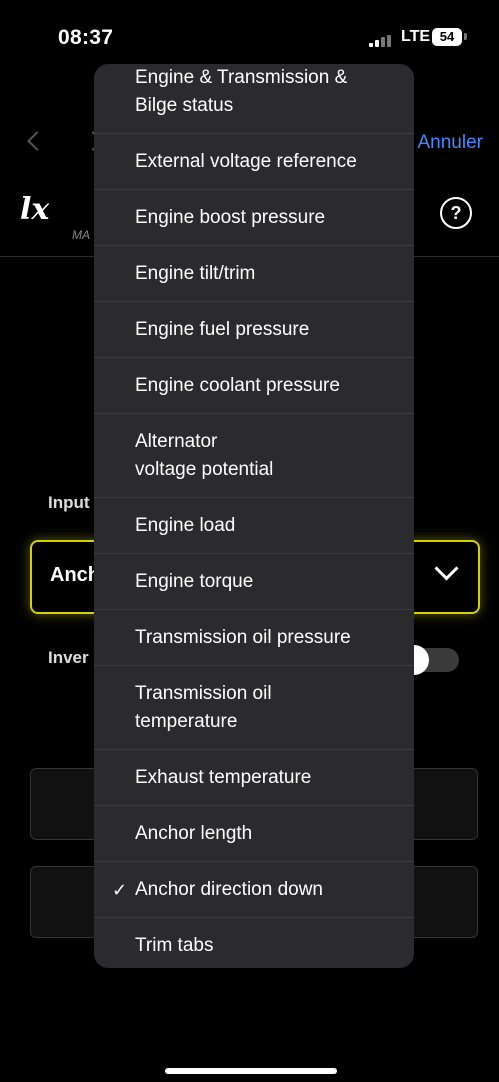 The height and width of the screenshot is (1082, 499). Describe the element at coordinates (254, 943) in the screenshot. I see `menu-item: Trim tabs` at that location.